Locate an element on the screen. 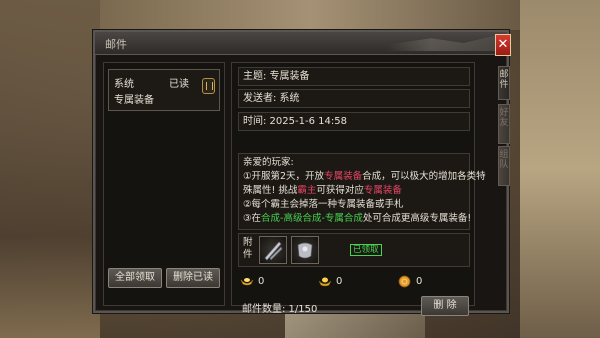  attachment-slot-weapon is located at coordinates (273, 250).